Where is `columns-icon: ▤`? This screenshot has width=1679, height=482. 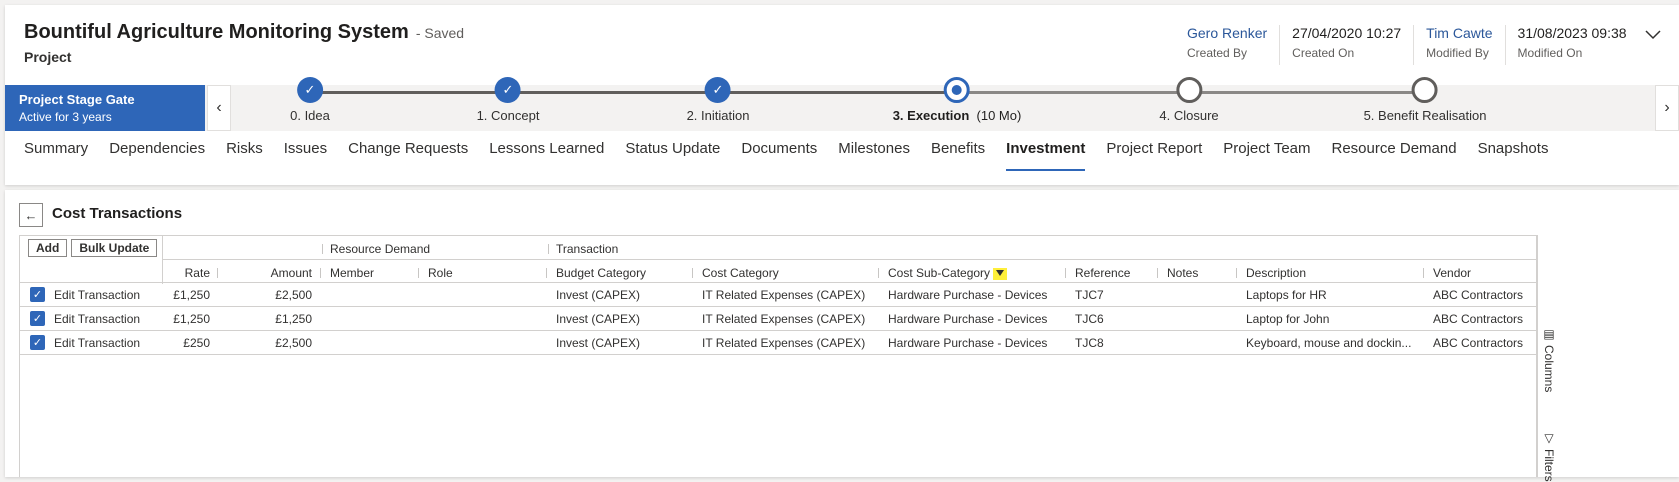 columns-icon: ▤ is located at coordinates (1549, 334).